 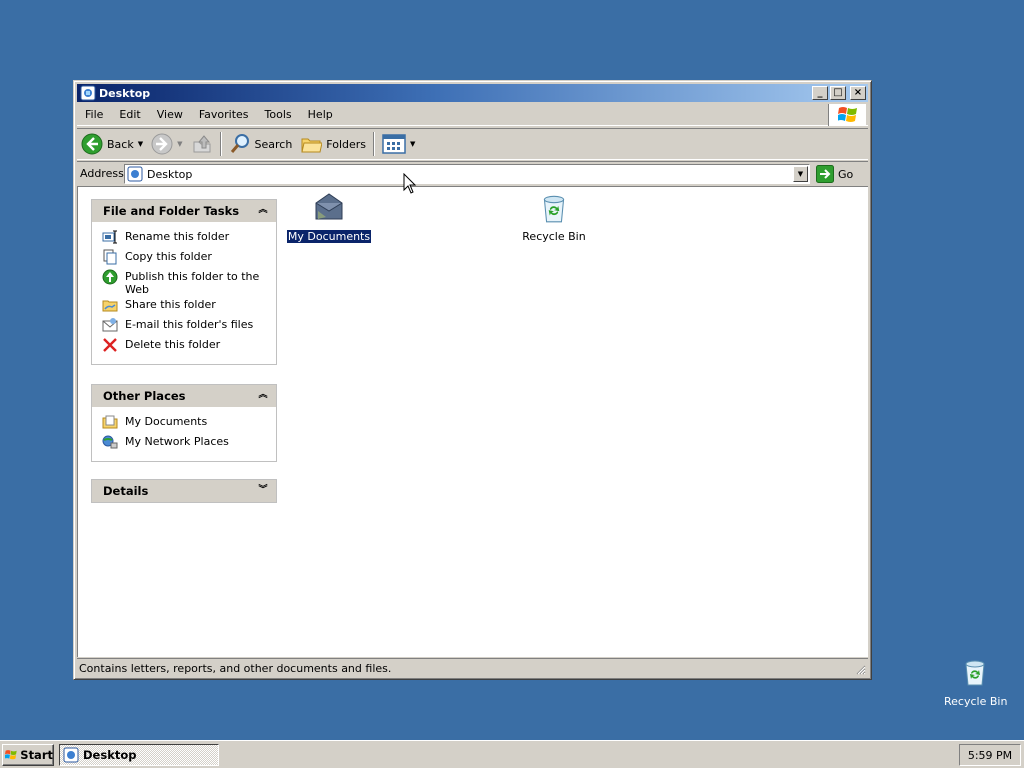 I want to click on file-my-documents-label: My Documents, so click(x=329, y=236).